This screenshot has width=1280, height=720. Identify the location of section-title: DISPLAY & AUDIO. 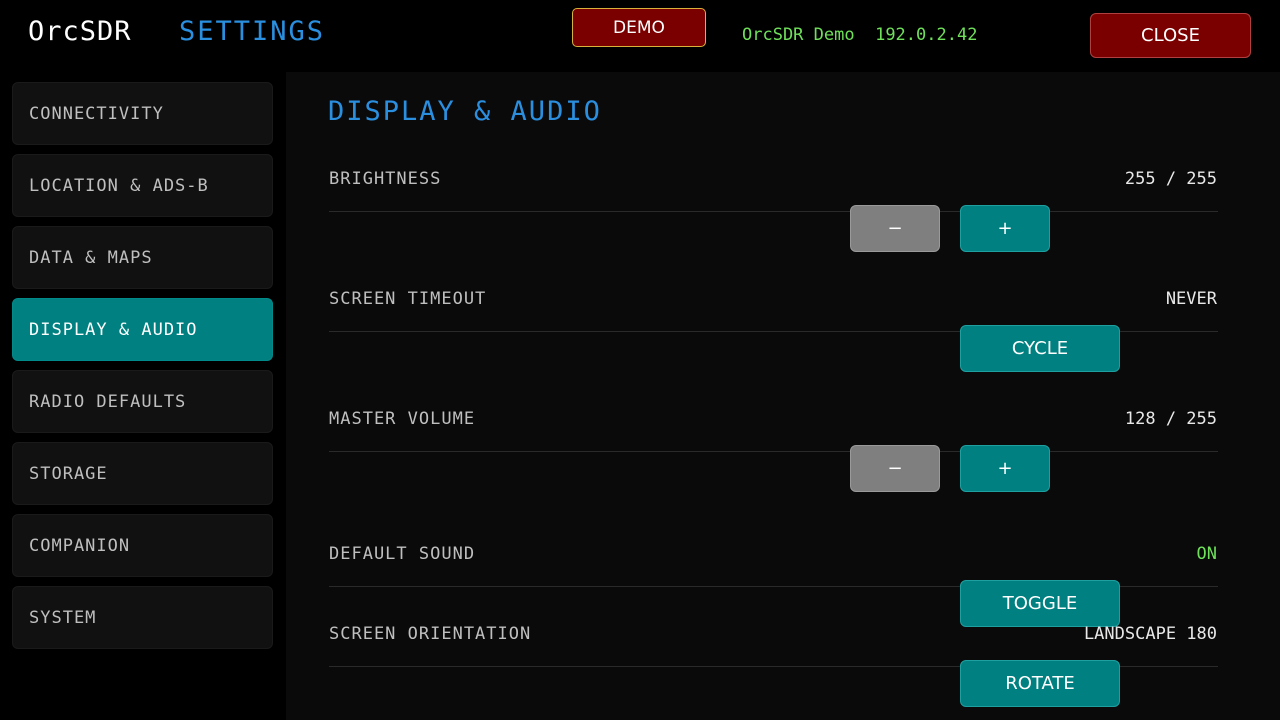
(465, 111).